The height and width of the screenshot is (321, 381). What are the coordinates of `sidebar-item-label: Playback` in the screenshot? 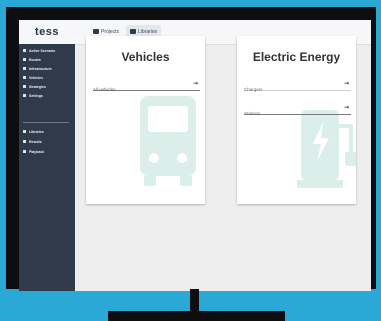 It's located at (37, 152).